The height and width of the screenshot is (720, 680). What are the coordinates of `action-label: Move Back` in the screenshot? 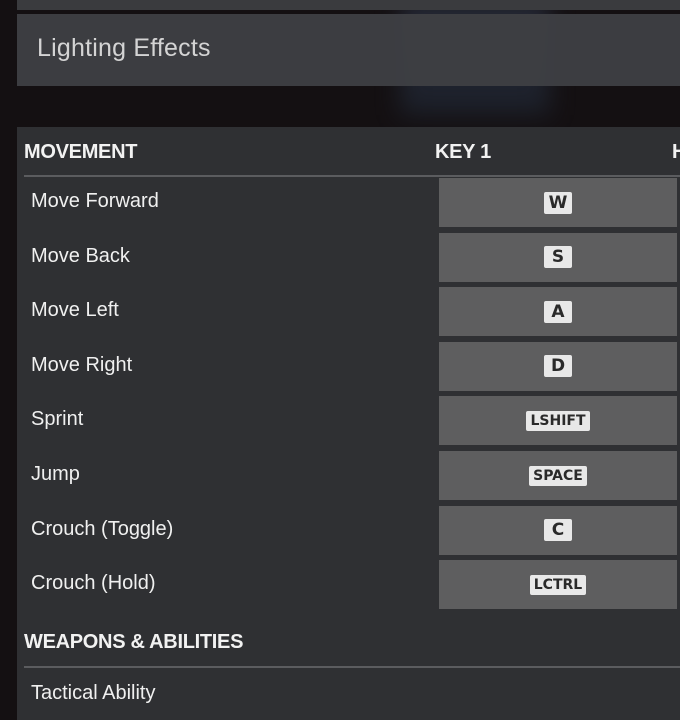 It's located at (80, 256).